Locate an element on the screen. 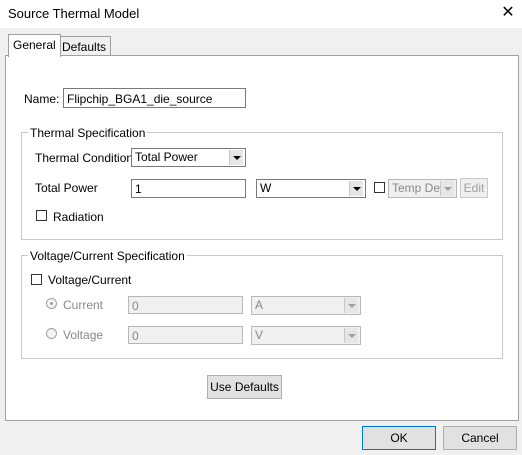  current-input: 0 is located at coordinates (185, 305).